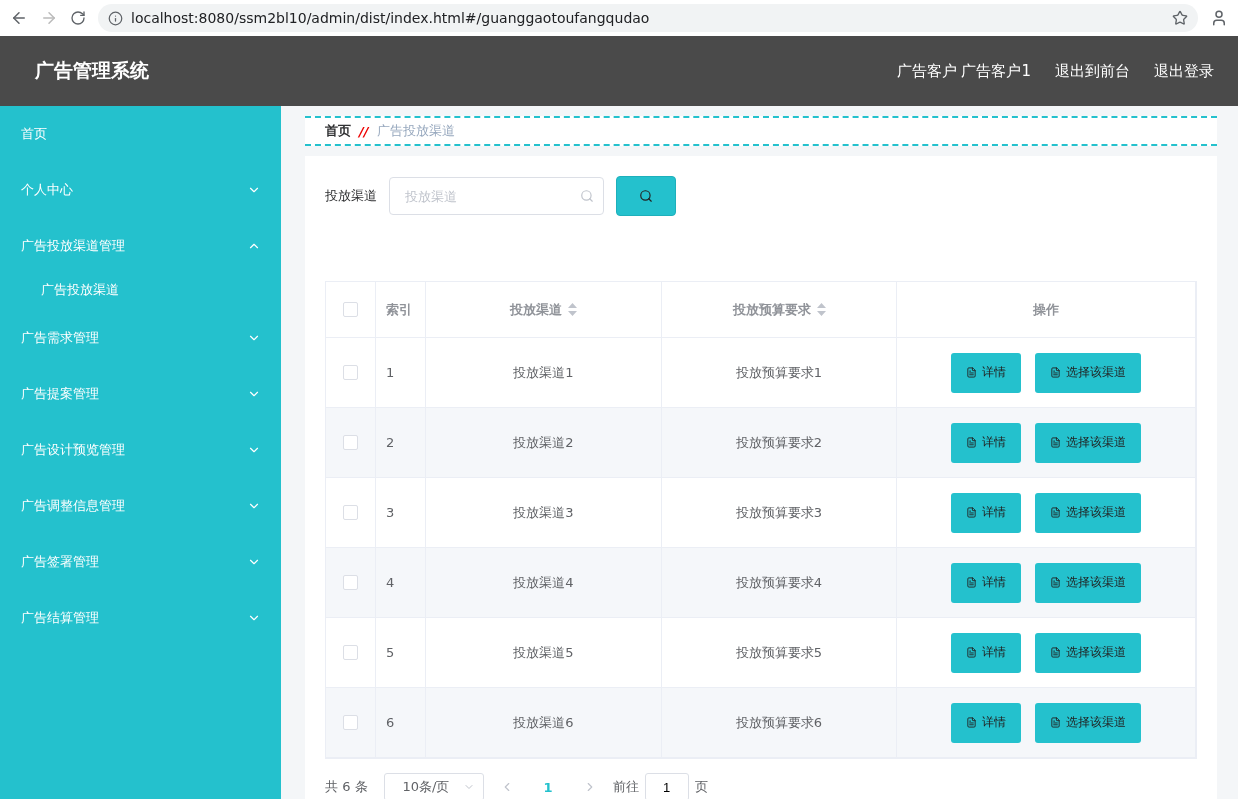  Describe the element at coordinates (351, 196) in the screenshot. I see `search-label: 投放渠道` at that location.